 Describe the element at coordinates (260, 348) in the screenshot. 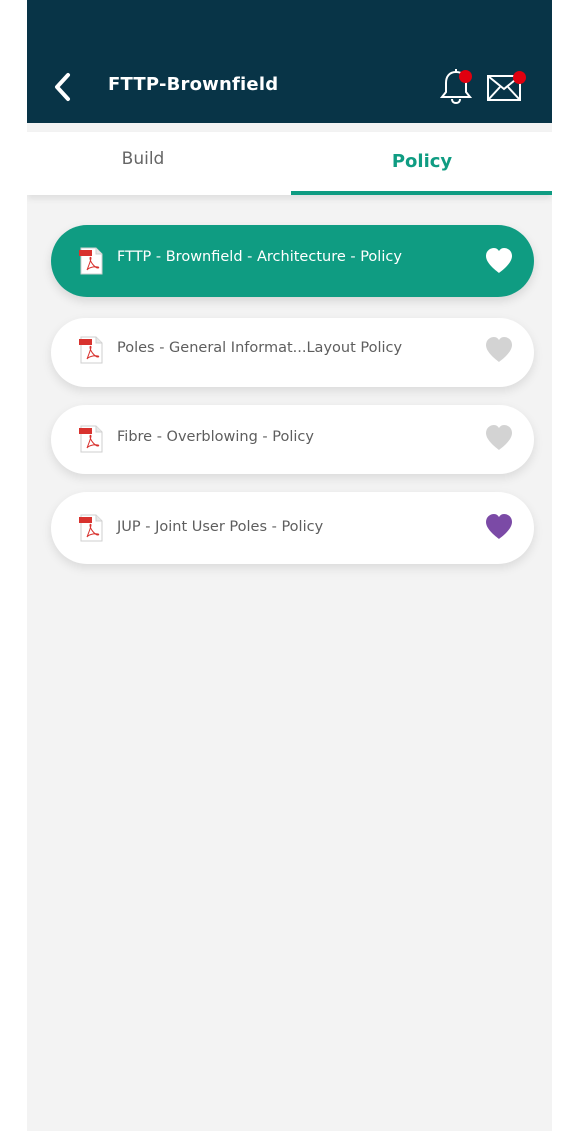

I see `document-title: Poles - General Informat...Layout Policy` at that location.